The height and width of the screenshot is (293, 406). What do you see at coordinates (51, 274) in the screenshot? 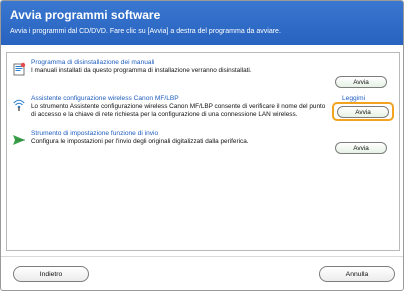
I see `back-button: Indietro` at bounding box center [51, 274].